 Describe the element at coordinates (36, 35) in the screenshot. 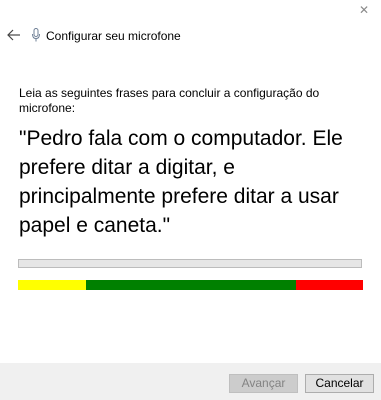

I see `microphone-icon` at that location.